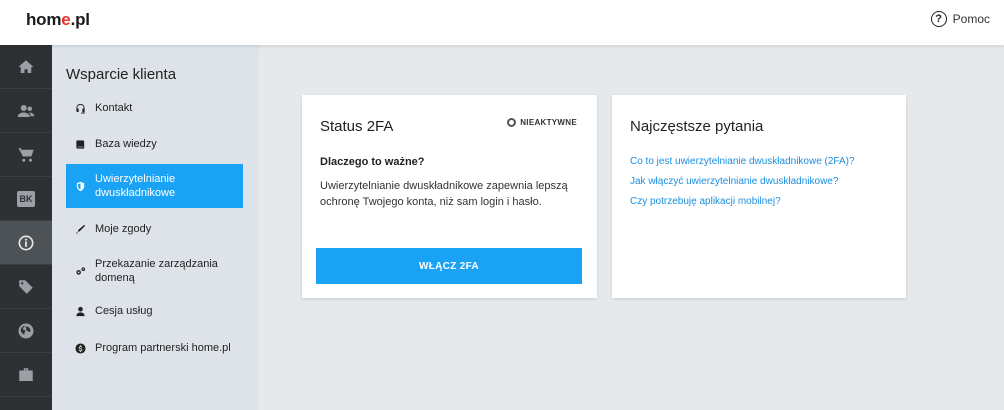 The image size is (1004, 410). I want to click on sidebar-item-label: Uwierzytelnianie dwuskładnikowe, so click(135, 186).